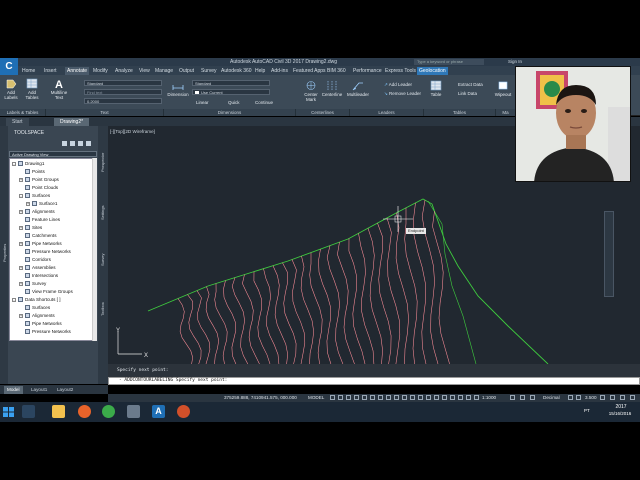  What do you see at coordinates (503, 88) in the screenshot?
I see `wipeout-button: Wipeout` at bounding box center [503, 88].